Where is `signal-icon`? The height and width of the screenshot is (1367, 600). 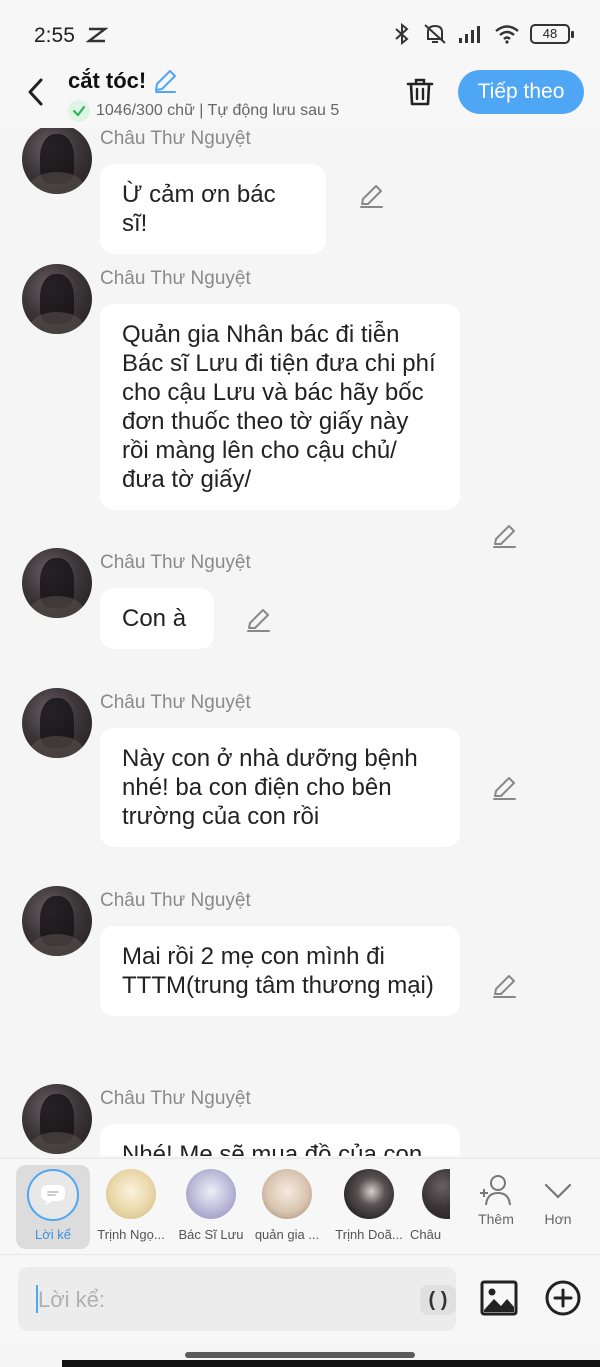
signal-icon is located at coordinates (469, 34).